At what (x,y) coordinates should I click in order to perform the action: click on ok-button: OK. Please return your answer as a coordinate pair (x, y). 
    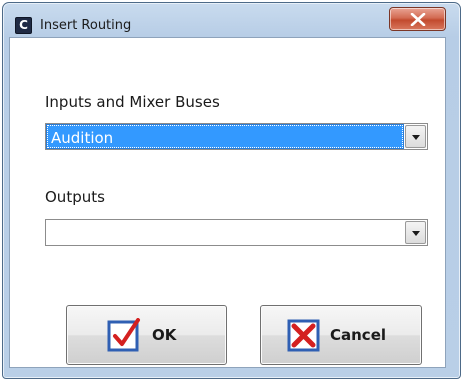
    Looking at the image, I should click on (146, 335).